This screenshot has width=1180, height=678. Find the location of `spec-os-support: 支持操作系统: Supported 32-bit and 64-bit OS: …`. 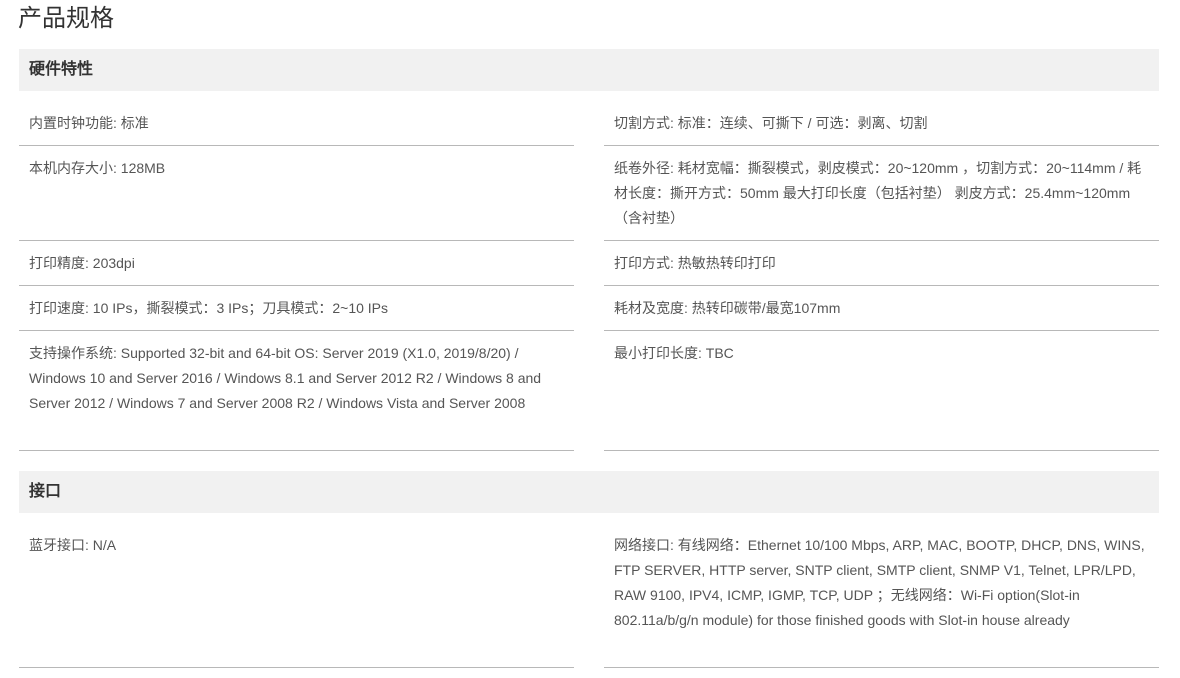

spec-os-support: 支持操作系统: Supported 32-bit and 64-bit OS: … is located at coordinates (296, 396).